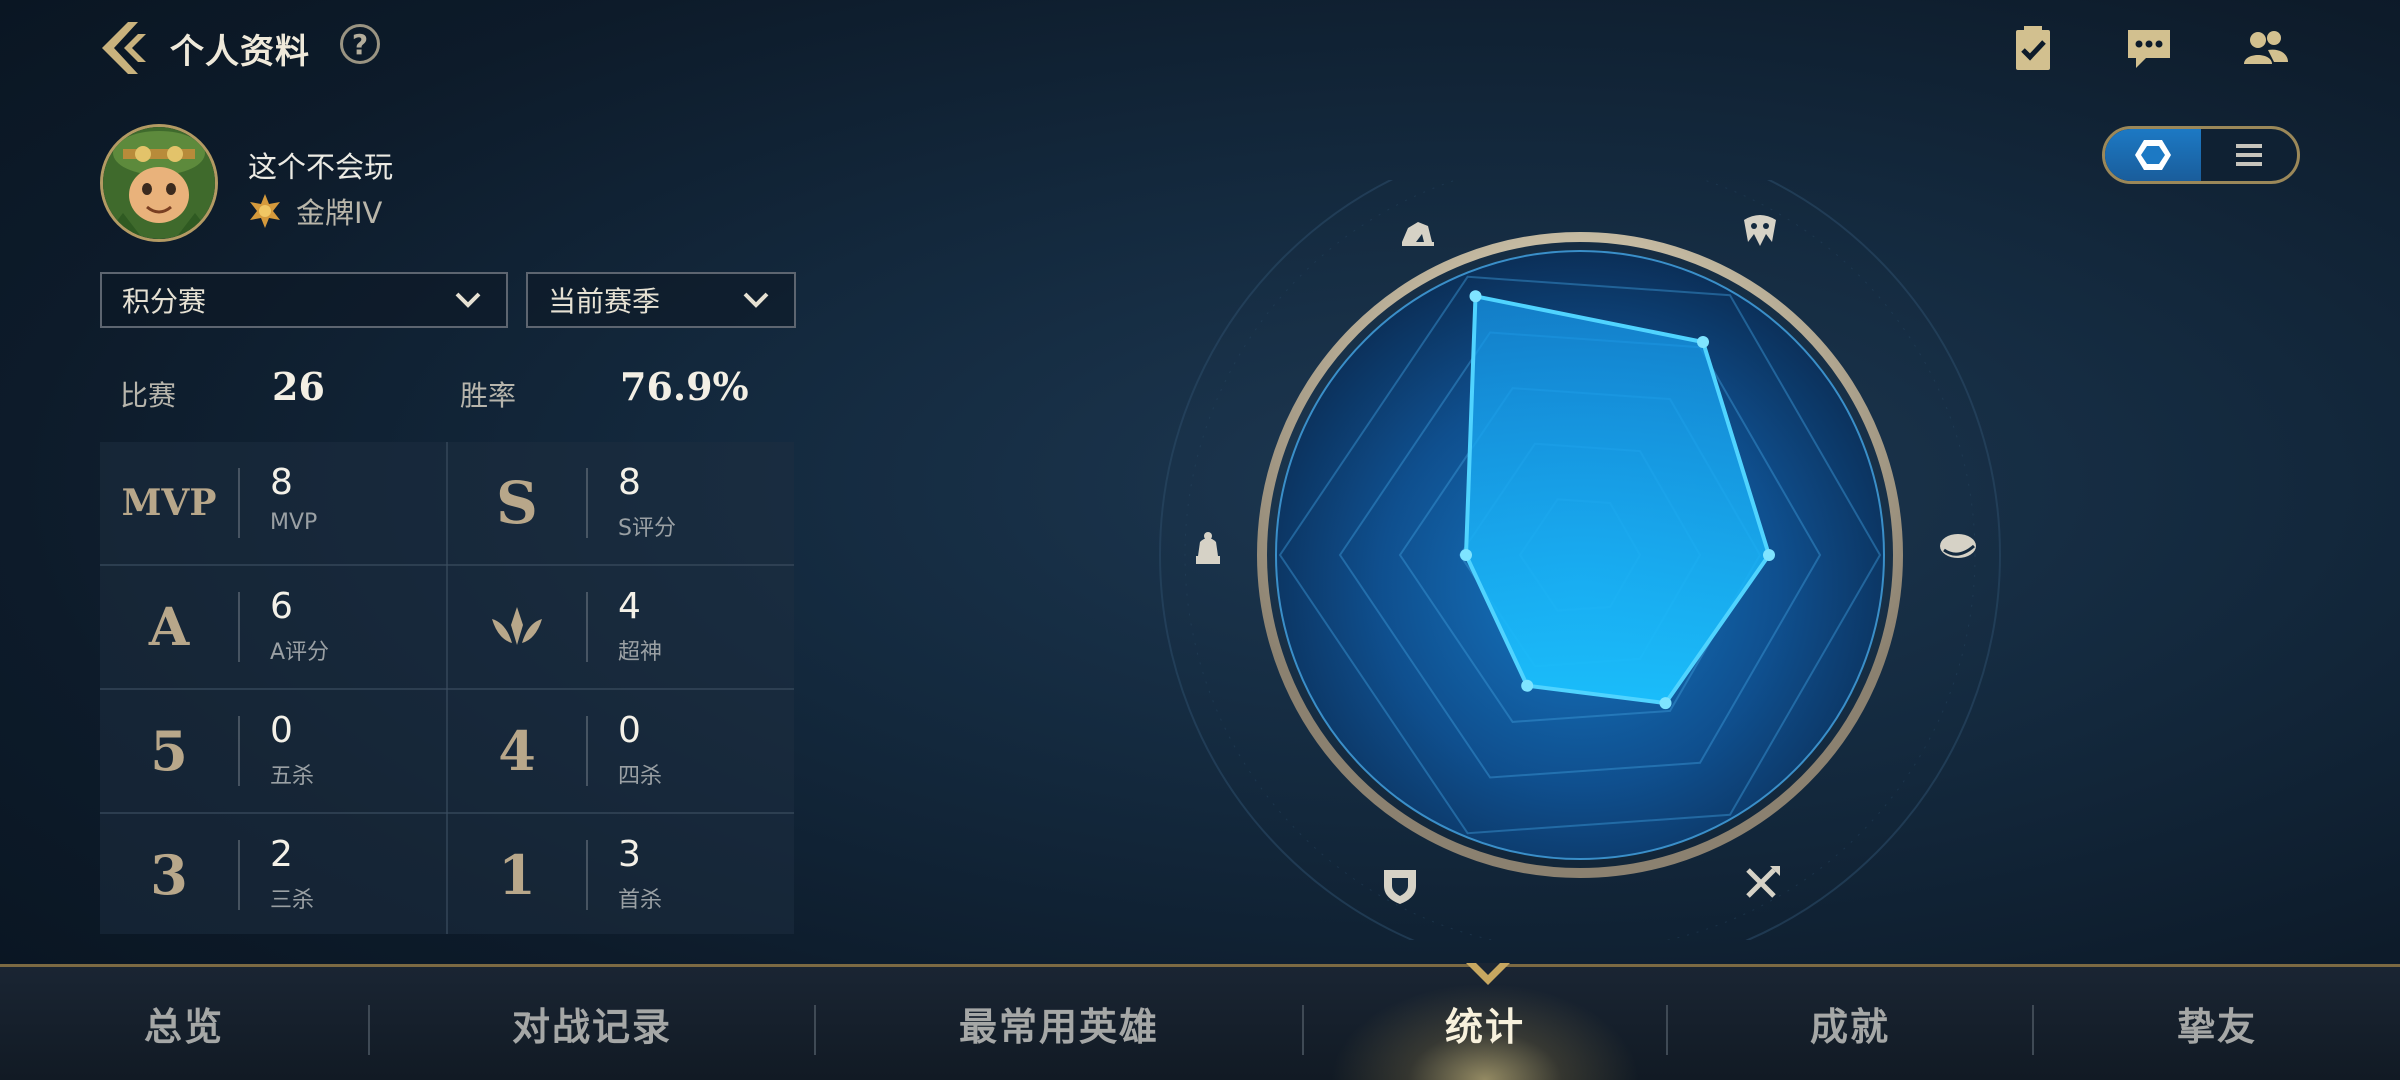  I want to click on stat-legendary: 4 超神, so click(621, 627).